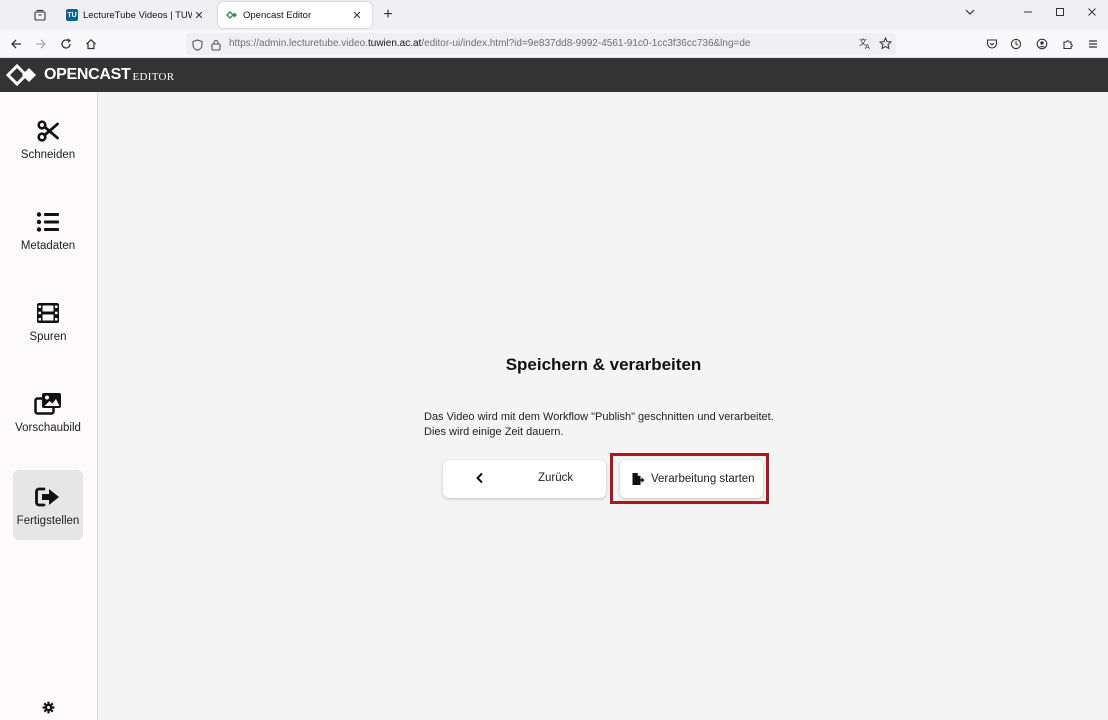 Image resolution: width=1108 pixels, height=720 pixels. I want to click on tab-lecturetube: TU LectureTube Videos | TUWEL ✕, so click(136, 15).